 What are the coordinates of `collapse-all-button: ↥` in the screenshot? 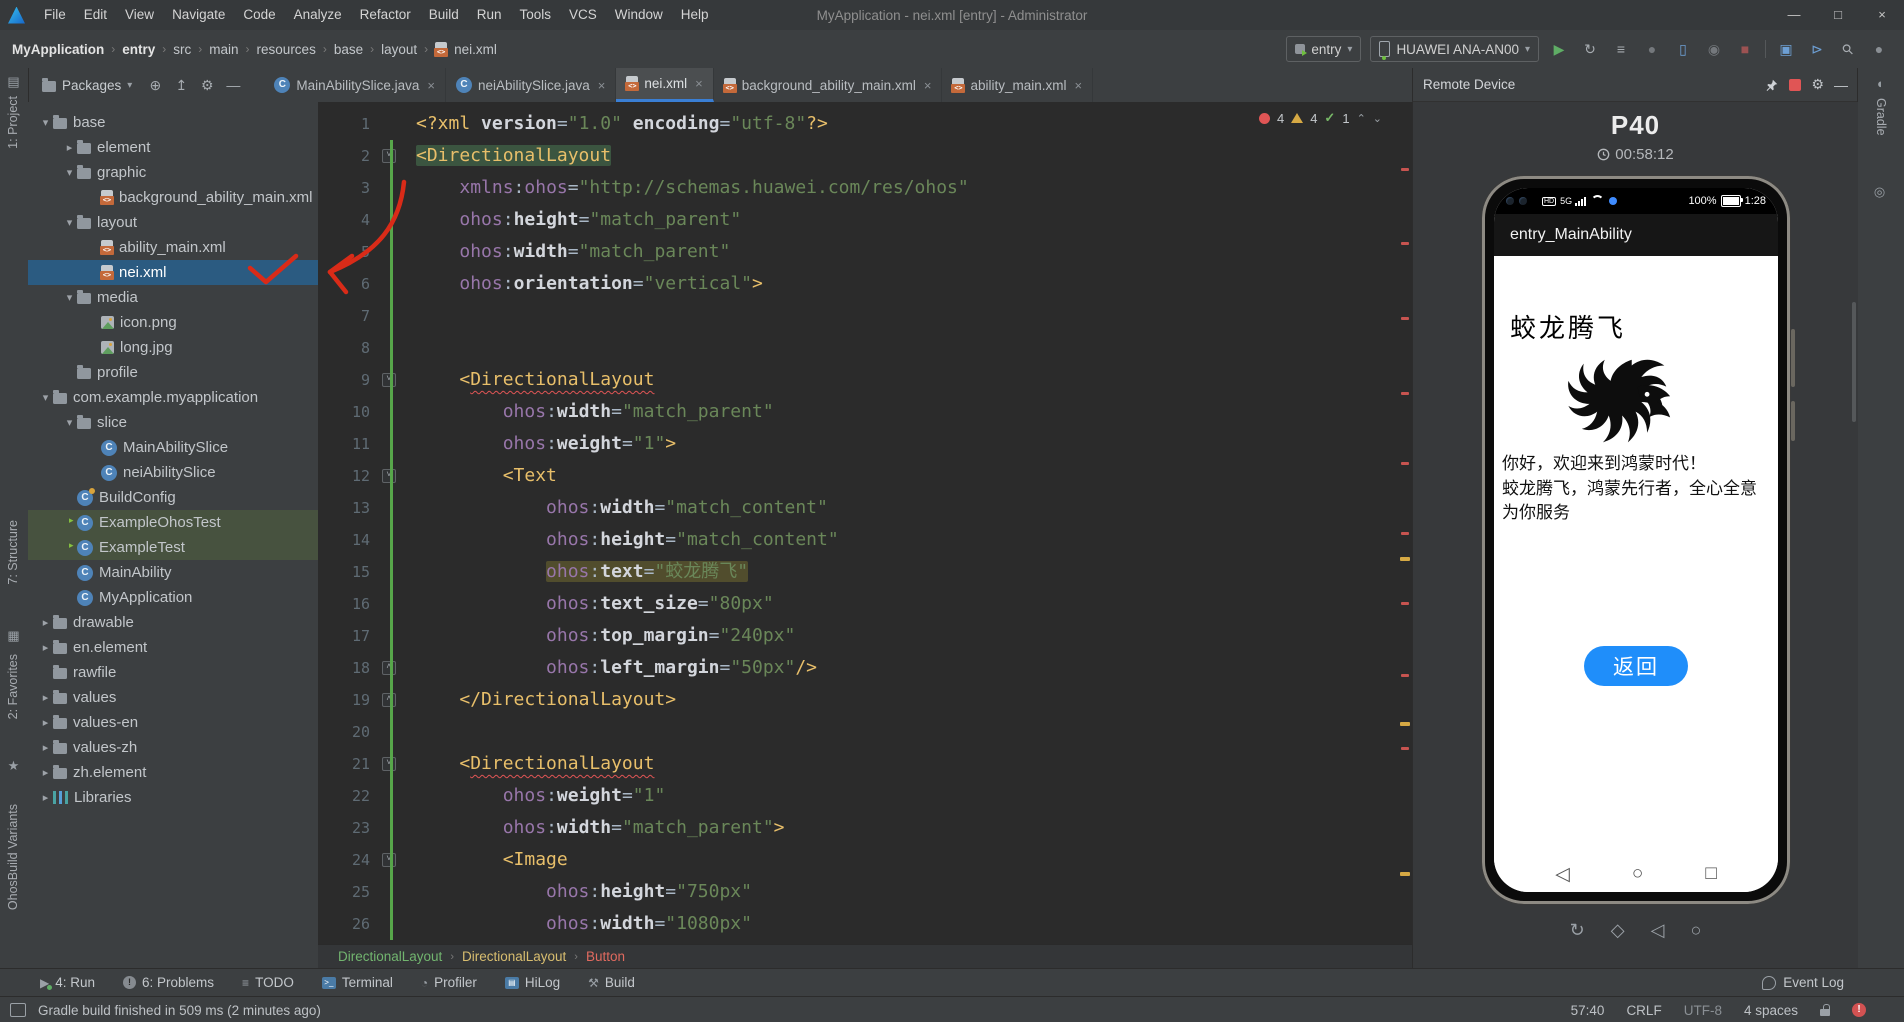 It's located at (181, 85).